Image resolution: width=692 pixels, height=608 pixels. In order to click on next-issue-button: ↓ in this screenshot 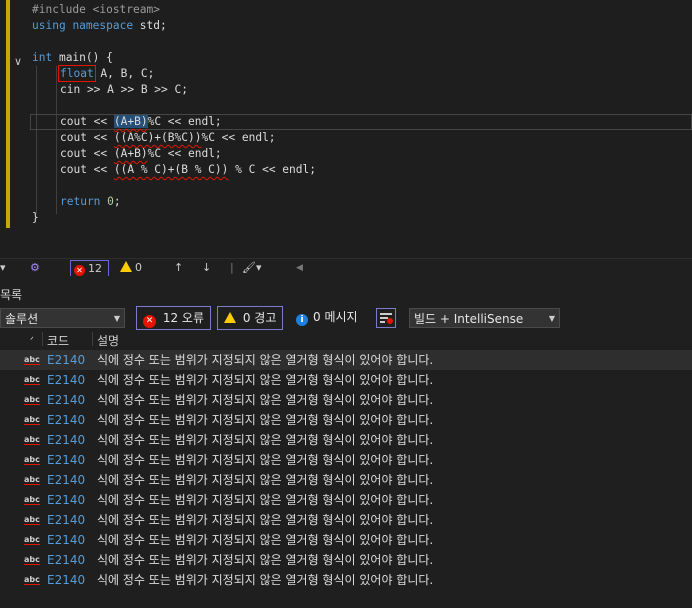, I will do `click(206, 268)`.